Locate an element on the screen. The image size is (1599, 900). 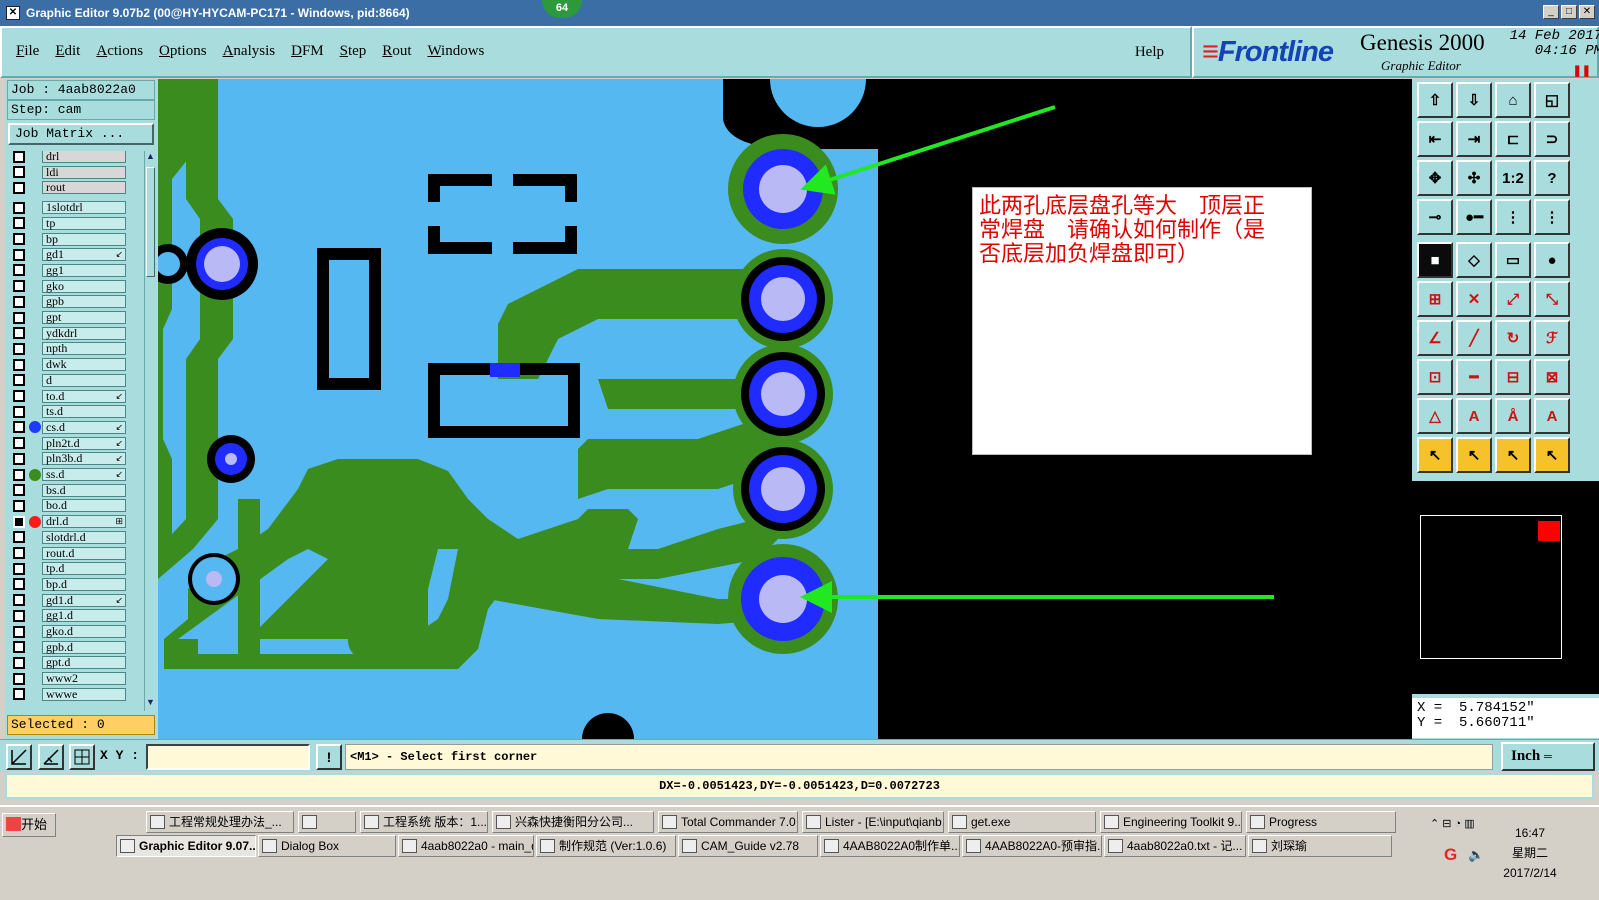
menu-help: Help is located at coordinates (1149, 52).